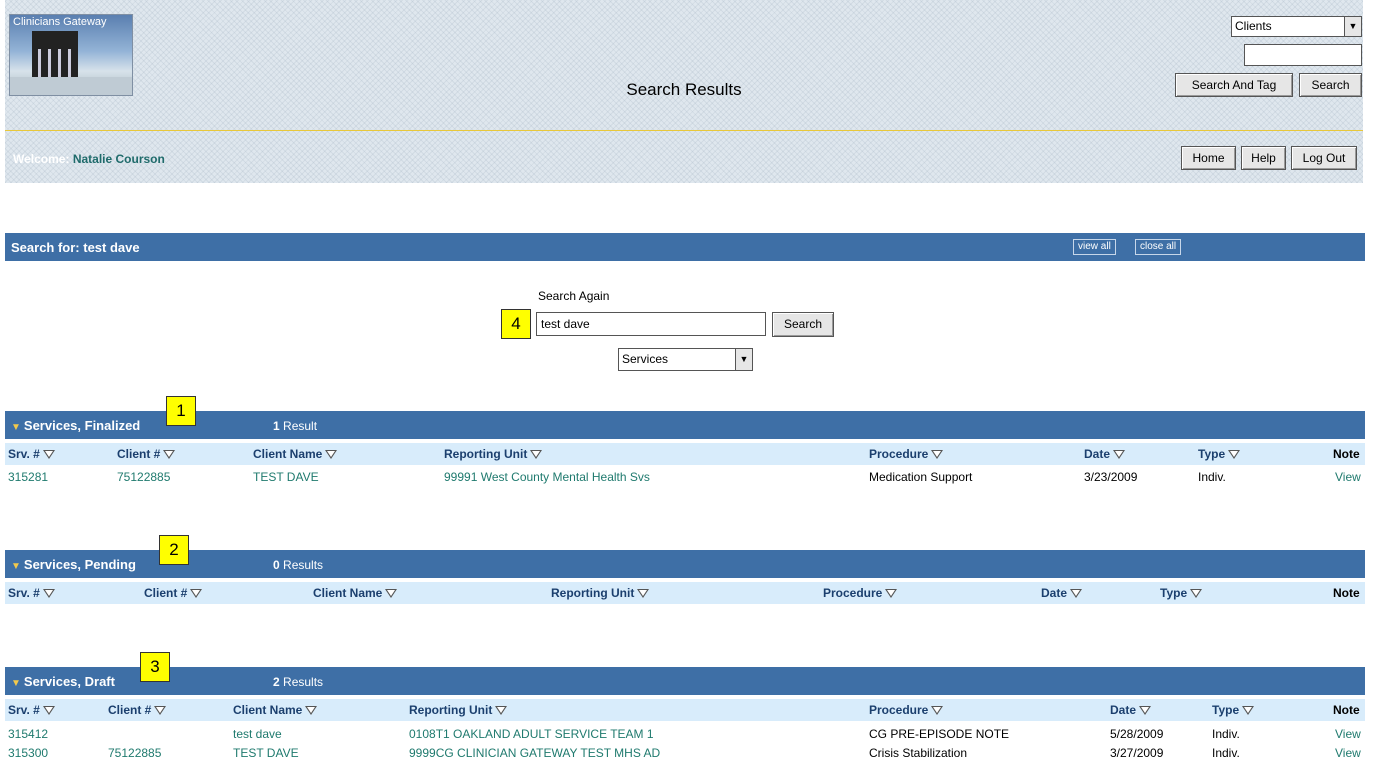 This screenshot has width=1377, height=766. I want to click on col-note: Note, so click(1346, 710).